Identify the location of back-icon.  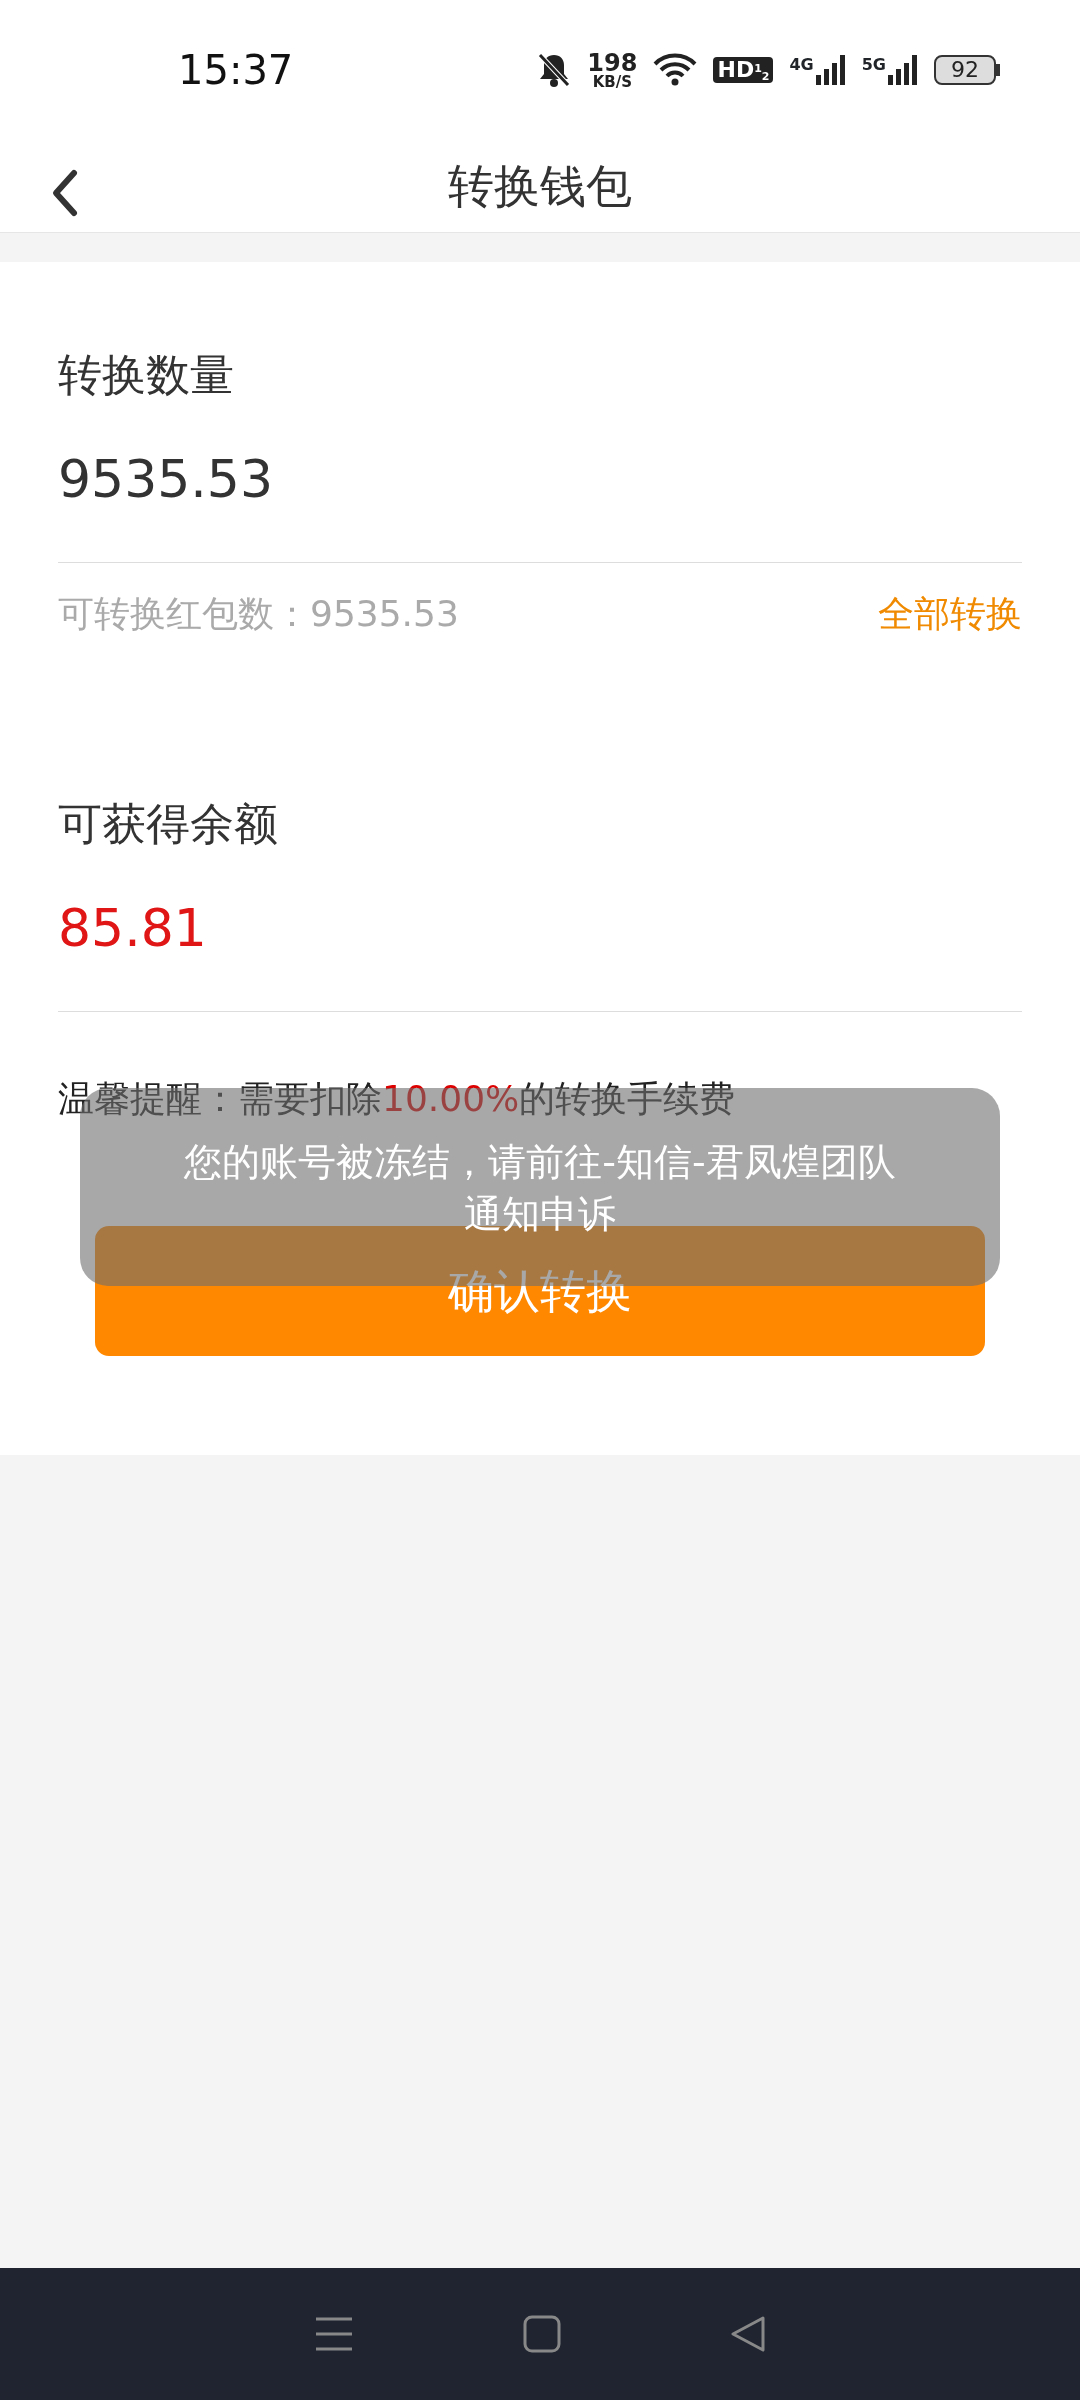
(747, 2334).